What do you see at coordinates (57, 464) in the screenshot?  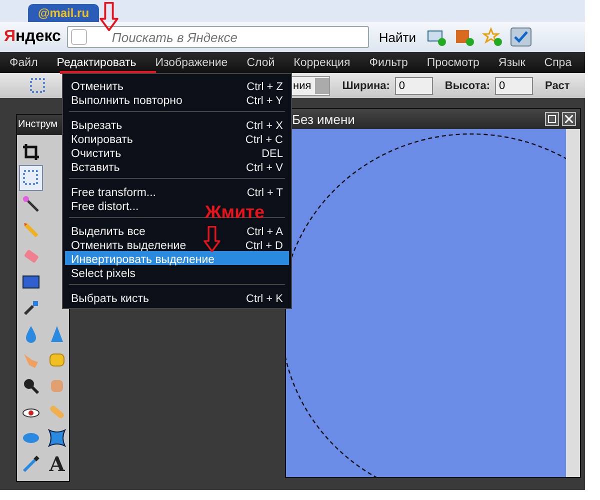 I see `text-tool-icon: A` at bounding box center [57, 464].